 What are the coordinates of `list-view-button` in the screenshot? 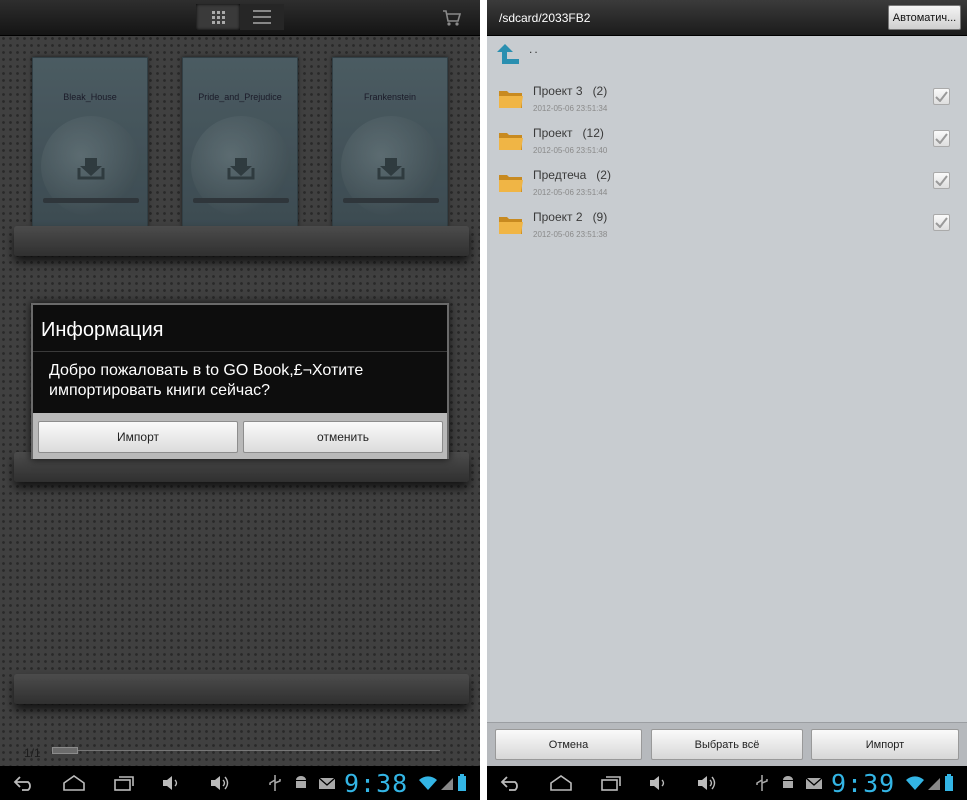 It's located at (262, 17).